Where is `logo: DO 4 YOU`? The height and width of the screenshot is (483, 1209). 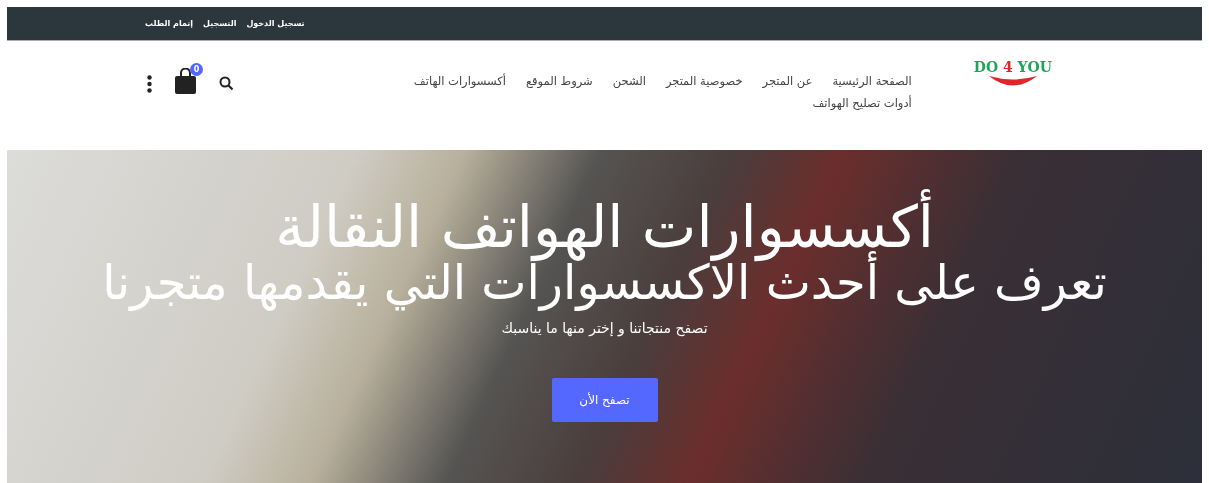 logo: DO 4 YOU is located at coordinates (1012, 73).